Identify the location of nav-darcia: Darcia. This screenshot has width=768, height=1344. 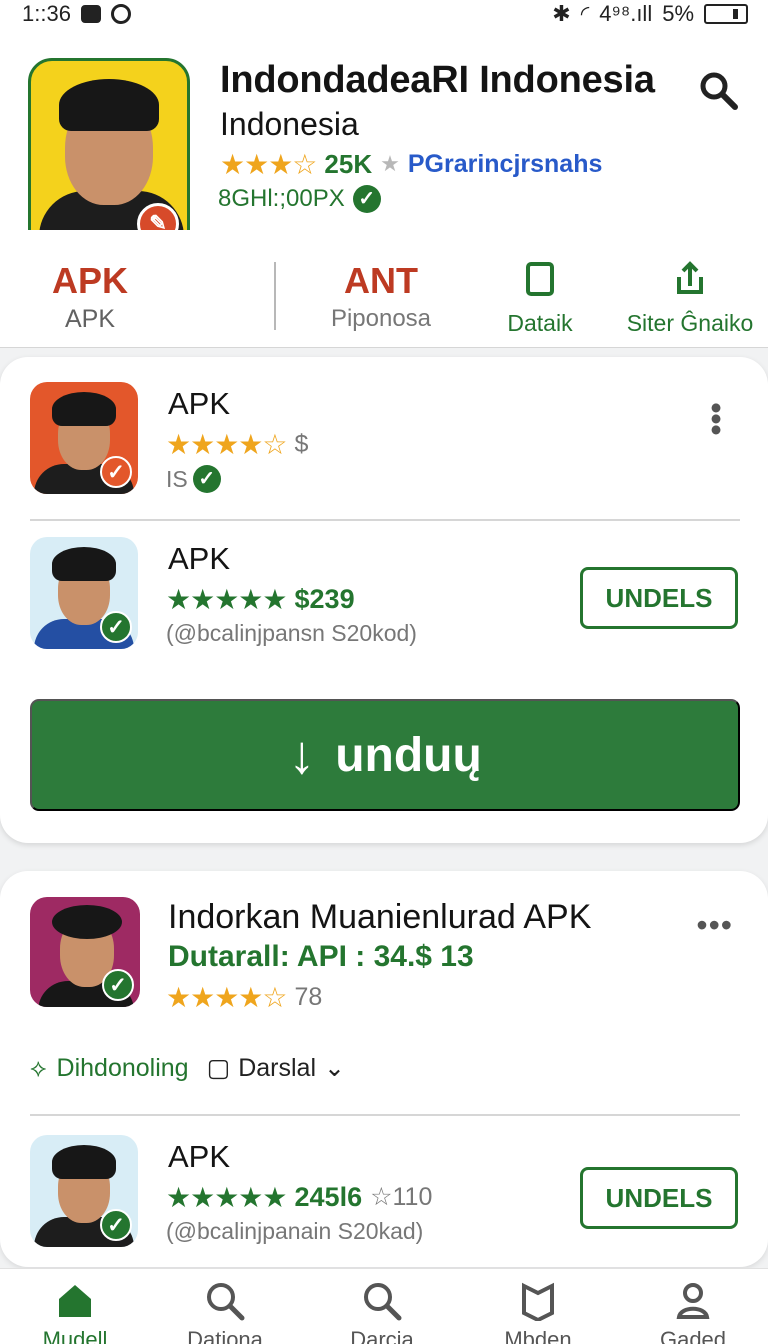
(382, 1311).